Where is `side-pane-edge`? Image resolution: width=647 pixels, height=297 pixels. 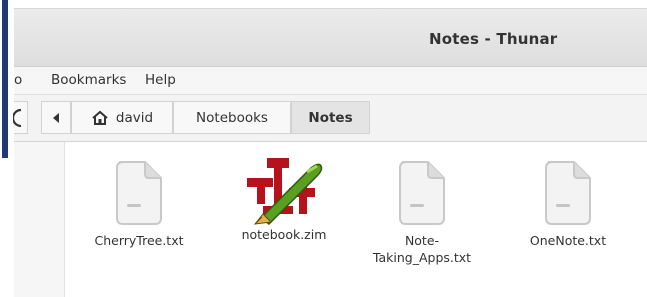
side-pane-edge is located at coordinates (39, 219).